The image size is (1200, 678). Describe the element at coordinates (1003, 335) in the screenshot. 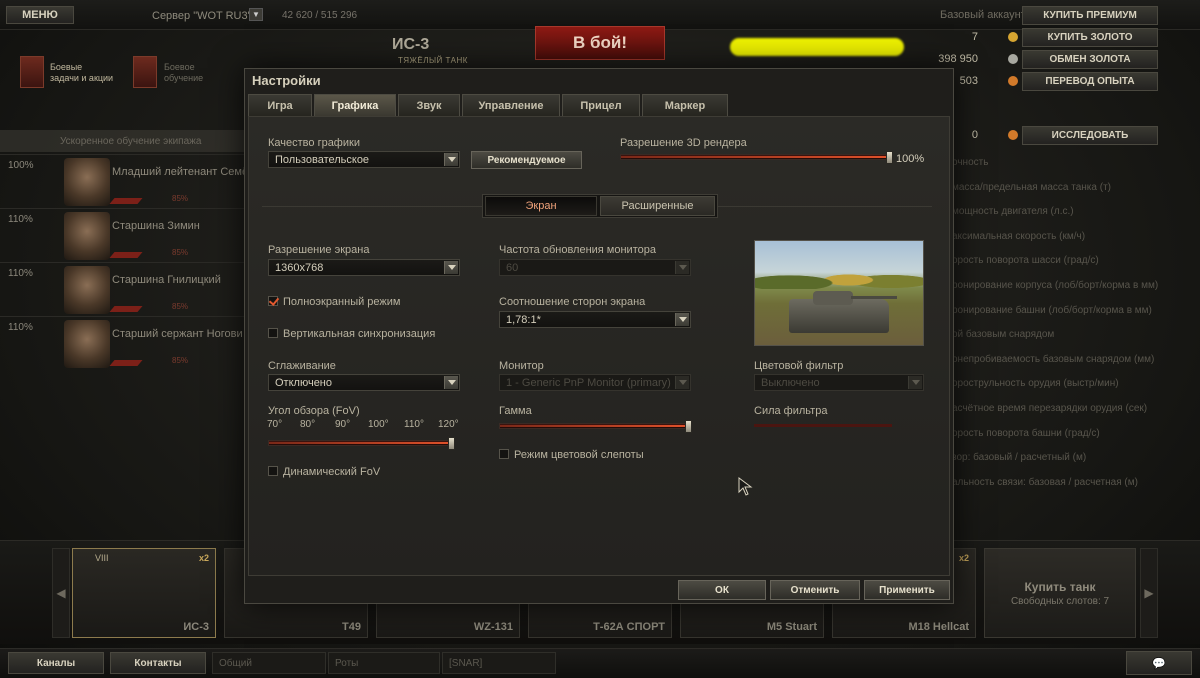

I see `tank-stat-label: ой базовым снарядом` at that location.